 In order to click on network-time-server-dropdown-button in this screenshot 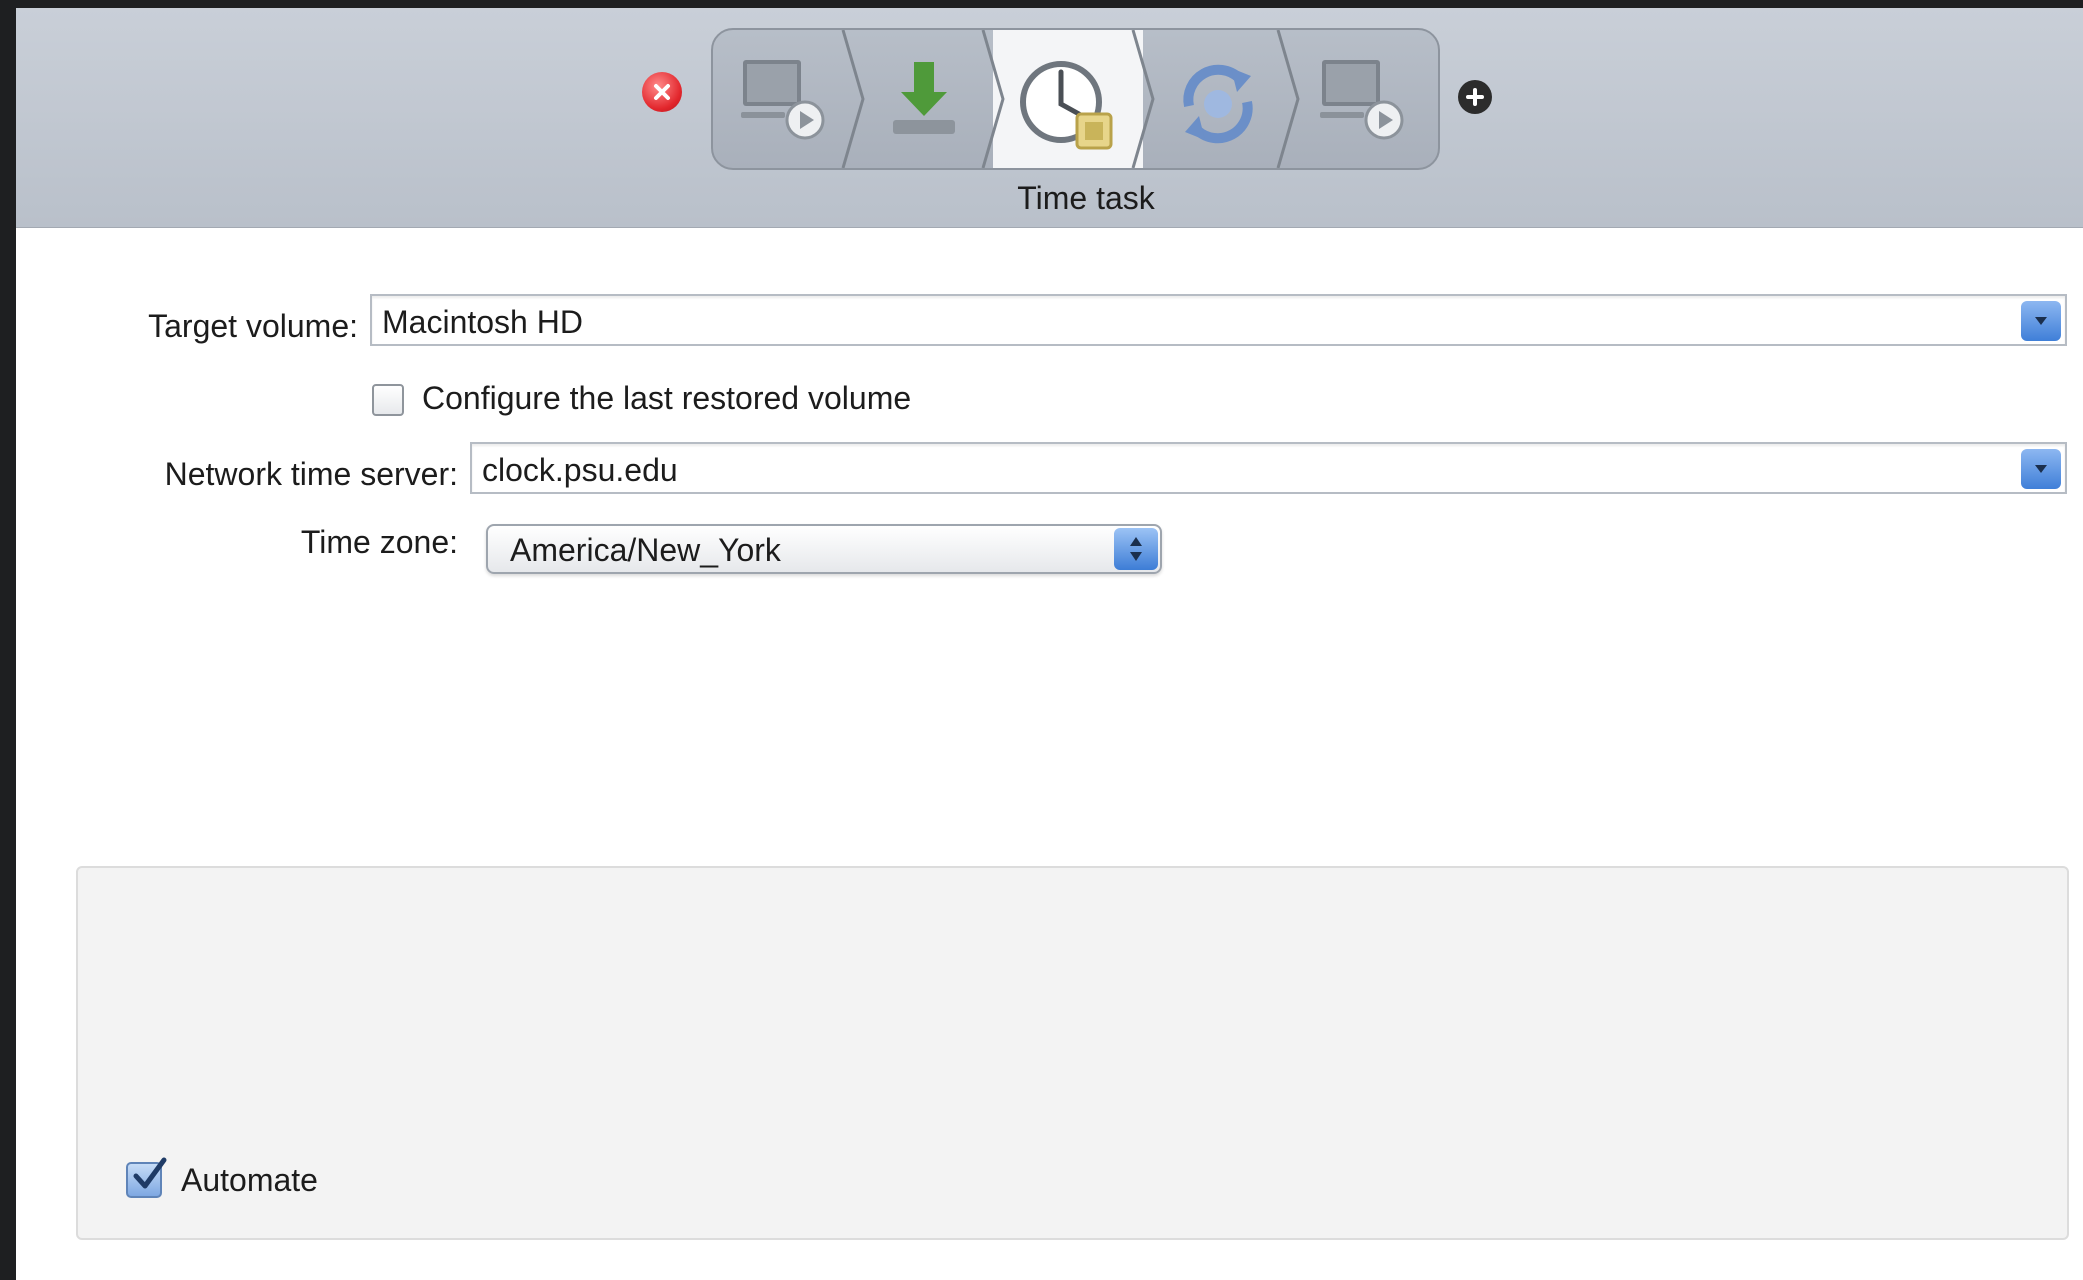, I will do `click(2041, 469)`.